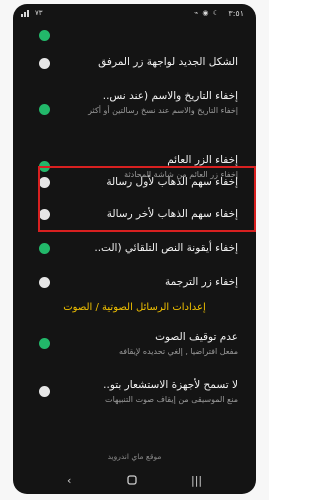 Image resolution: width=320 pixels, height=500 pixels. Describe the element at coordinates (166, 248) in the screenshot. I see `setting-title: إخفاء أيقونة النص التلقائي (الت..` at that location.